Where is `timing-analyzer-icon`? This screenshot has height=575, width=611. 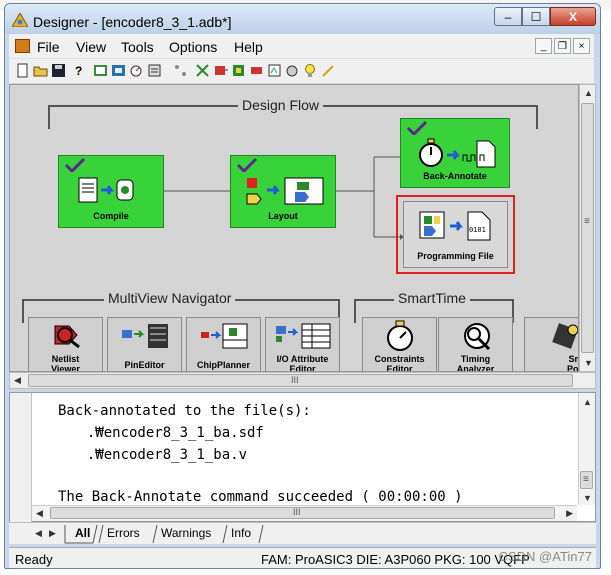 timing-analyzer-icon is located at coordinates (477, 337).